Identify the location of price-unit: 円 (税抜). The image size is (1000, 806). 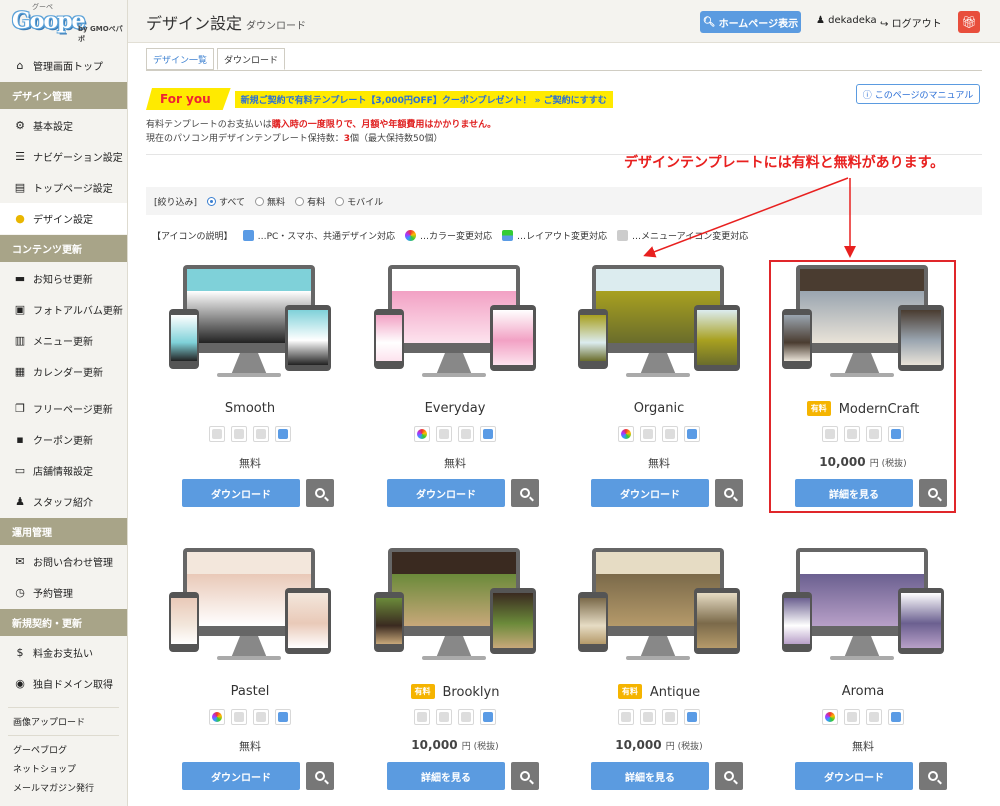
(684, 747).